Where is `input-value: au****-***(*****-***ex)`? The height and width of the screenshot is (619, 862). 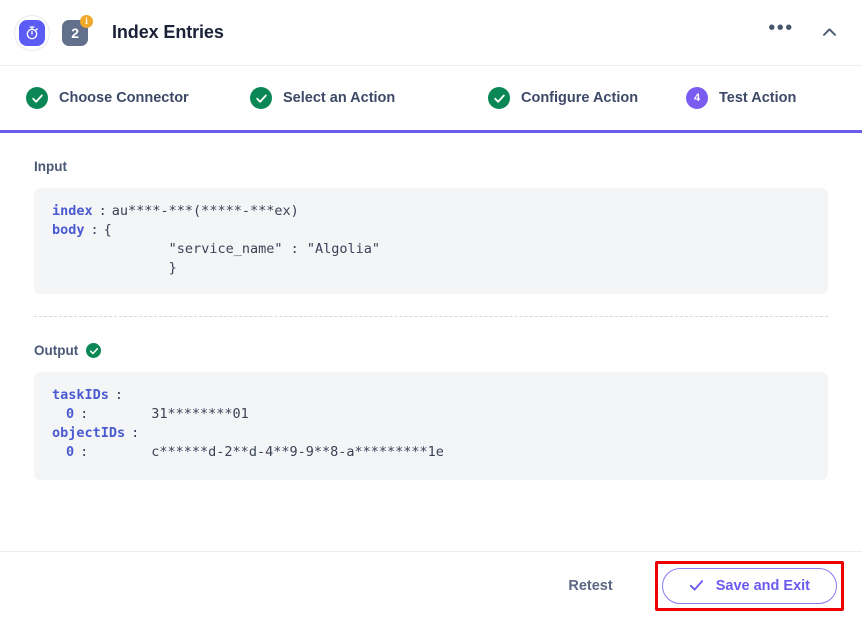
input-value: au****-***(*****-***ex) is located at coordinates (205, 211).